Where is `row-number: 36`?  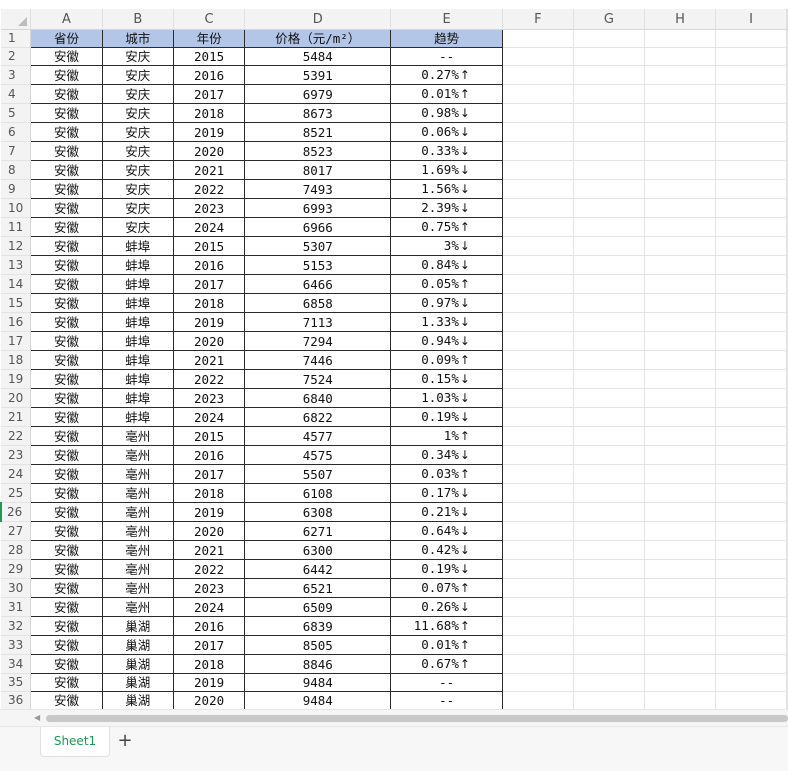
row-number: 36 is located at coordinates (16, 700).